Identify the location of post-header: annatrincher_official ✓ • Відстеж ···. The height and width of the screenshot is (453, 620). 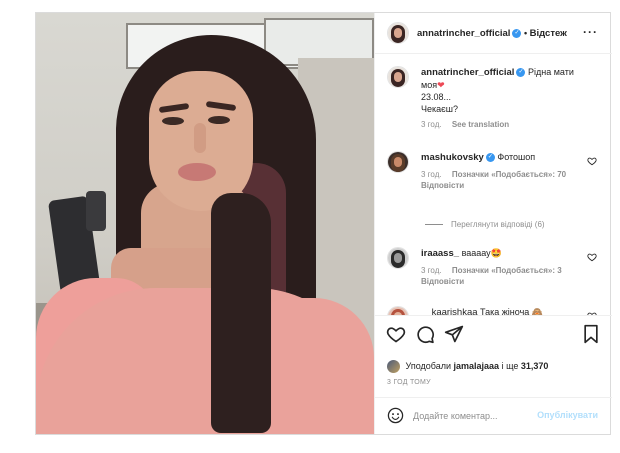
(493, 33).